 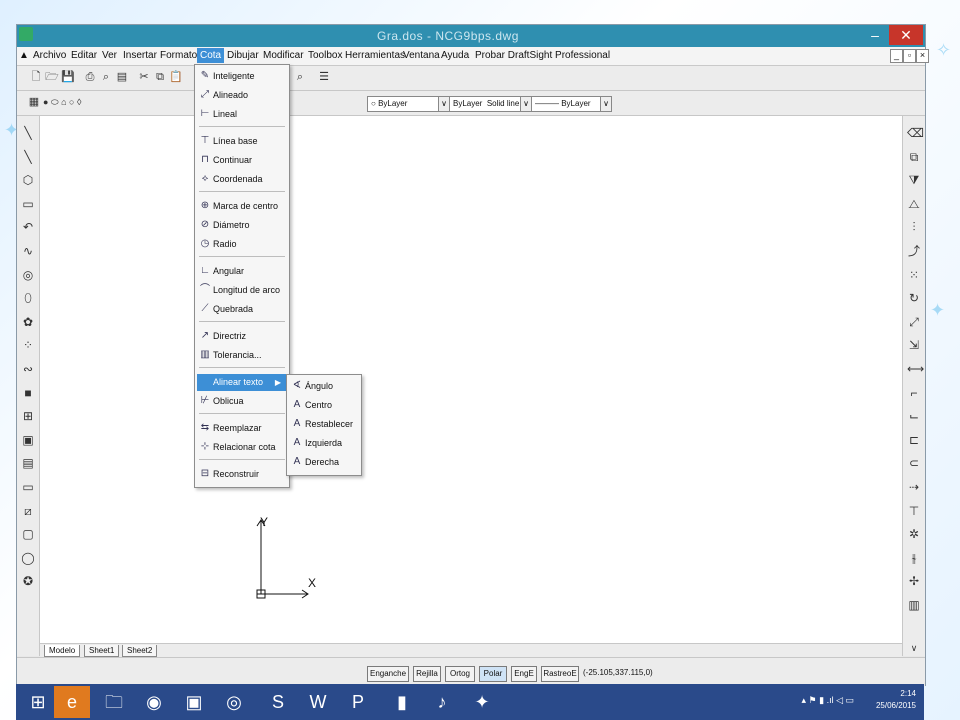 I want to click on doc-restore-icon: ▫, so click(x=909, y=56).